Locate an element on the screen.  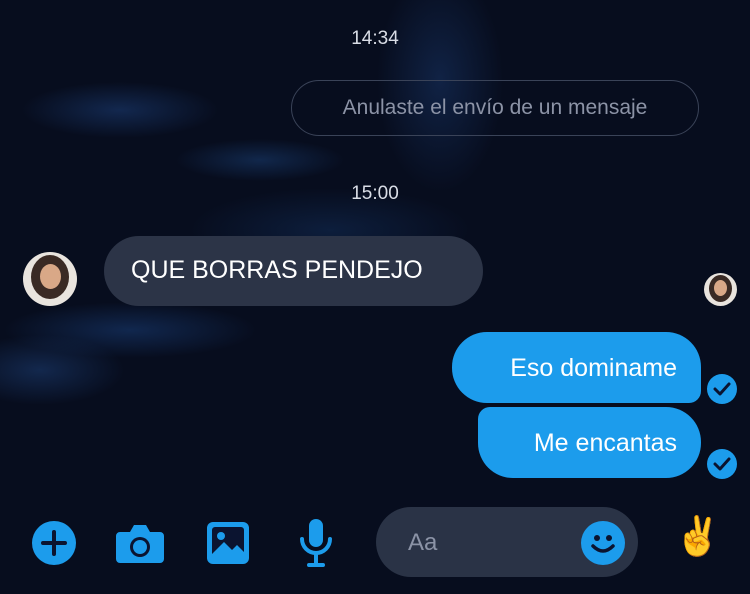
smiley-icon is located at coordinates (603, 543).